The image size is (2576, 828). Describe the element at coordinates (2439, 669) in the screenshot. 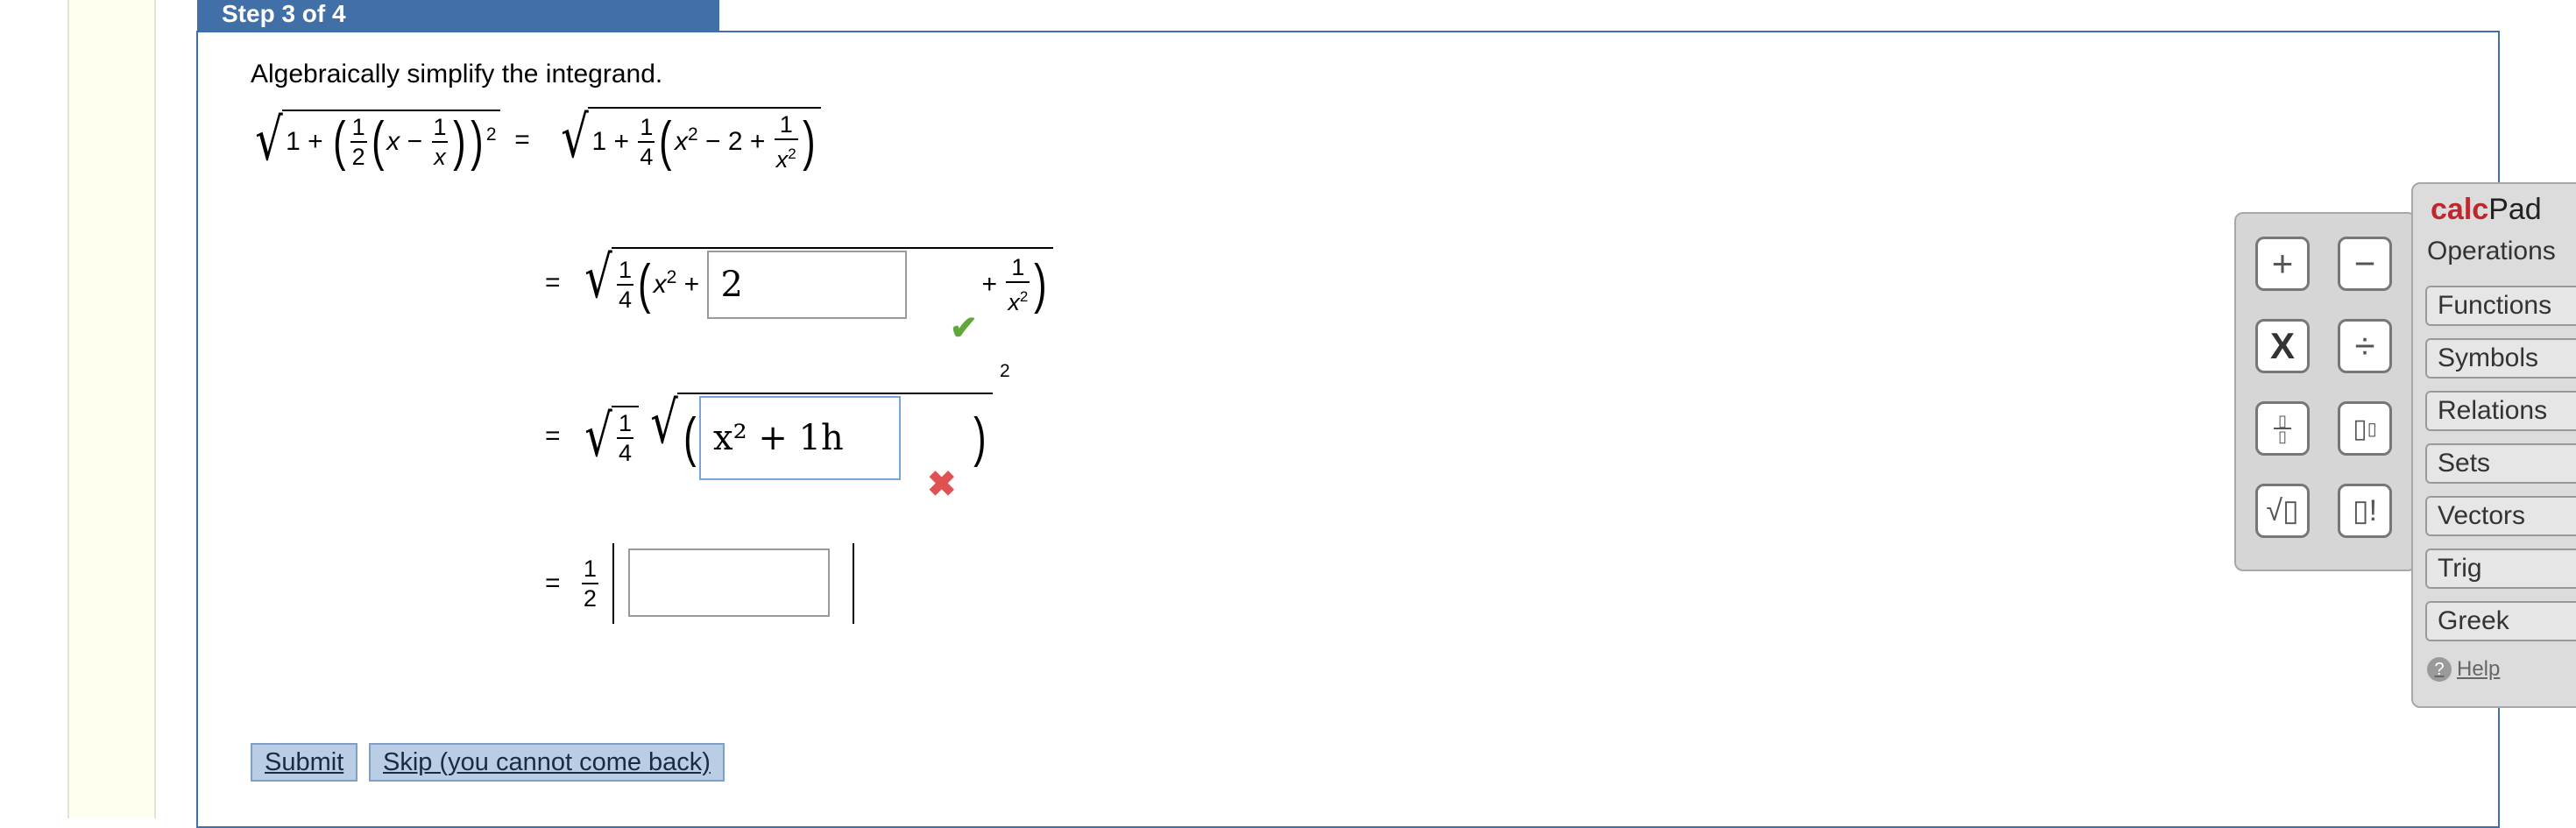

I see `help-icon: ?` at that location.